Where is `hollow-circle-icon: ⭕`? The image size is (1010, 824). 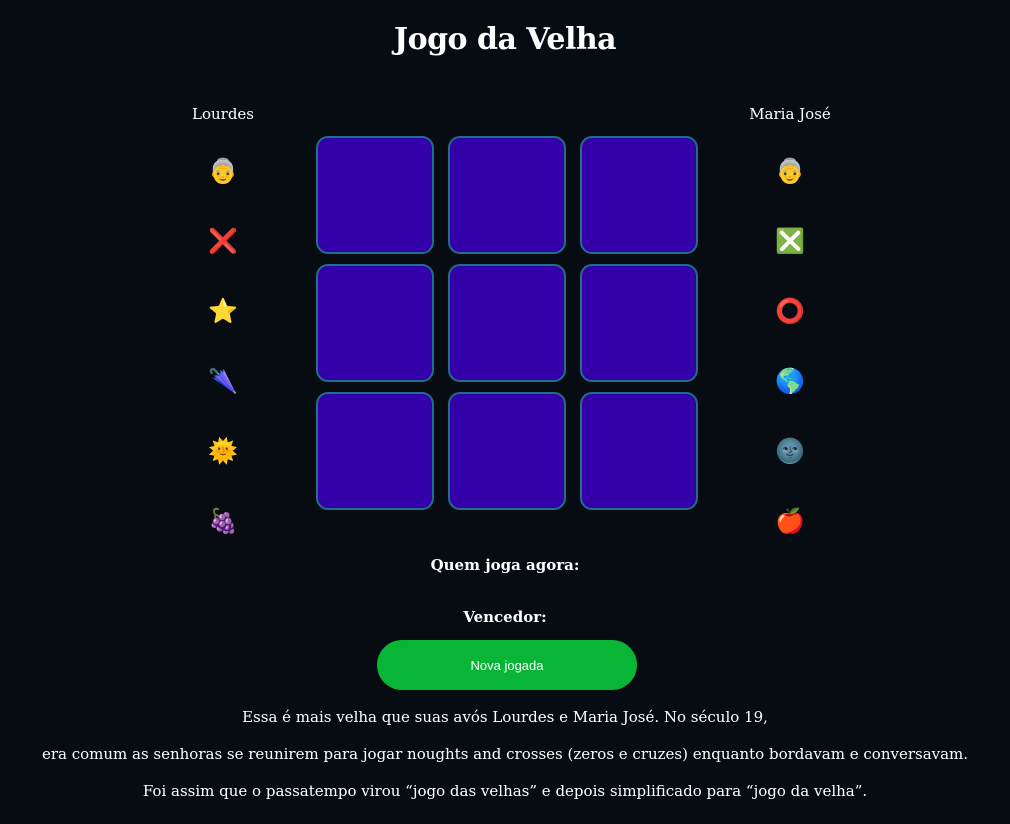 hollow-circle-icon: ⭕ is located at coordinates (790, 311).